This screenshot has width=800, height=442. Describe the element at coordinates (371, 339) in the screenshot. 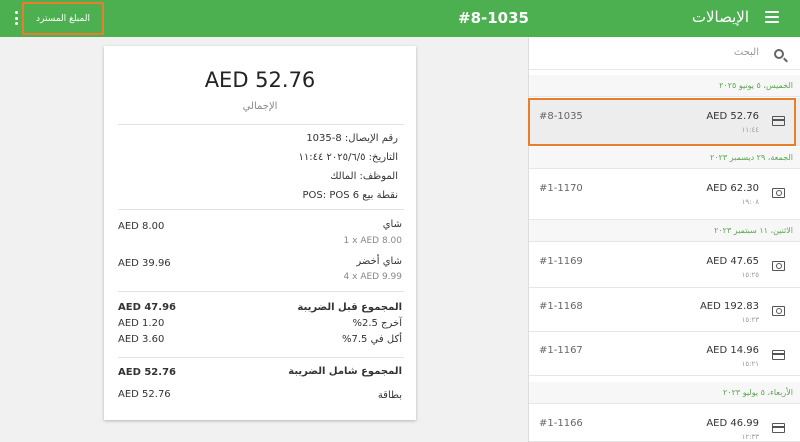

I see `tax-label: أكل في 7.5%` at that location.